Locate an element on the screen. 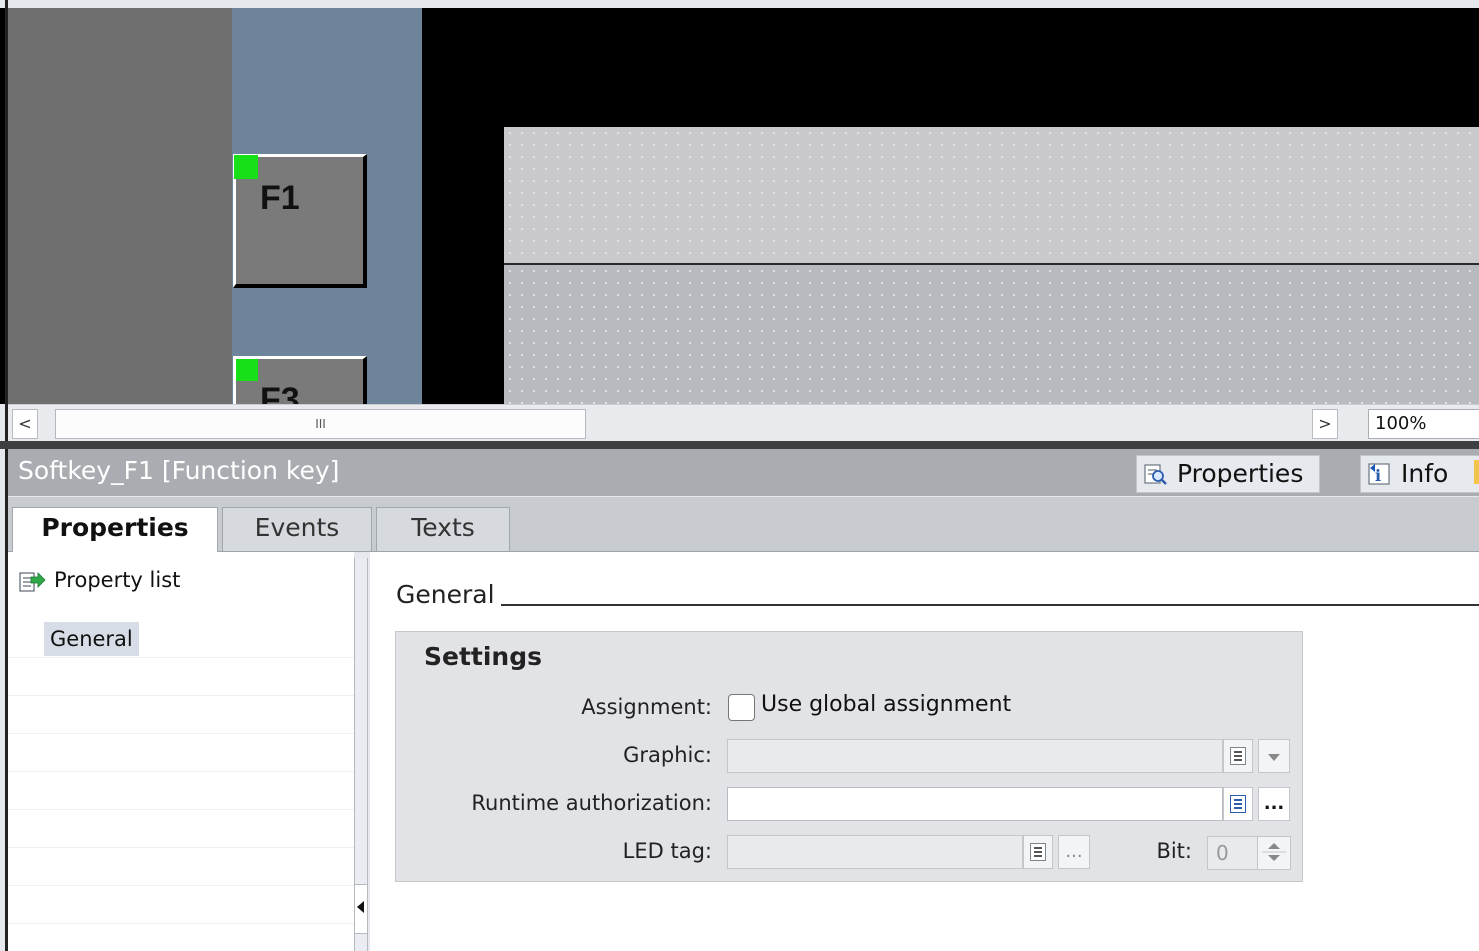  scroll-left-button: < is located at coordinates (25, 424).